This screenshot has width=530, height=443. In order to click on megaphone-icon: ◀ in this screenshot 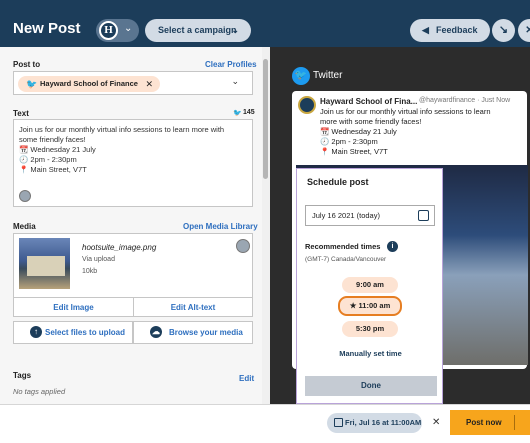, I will do `click(425, 30)`.